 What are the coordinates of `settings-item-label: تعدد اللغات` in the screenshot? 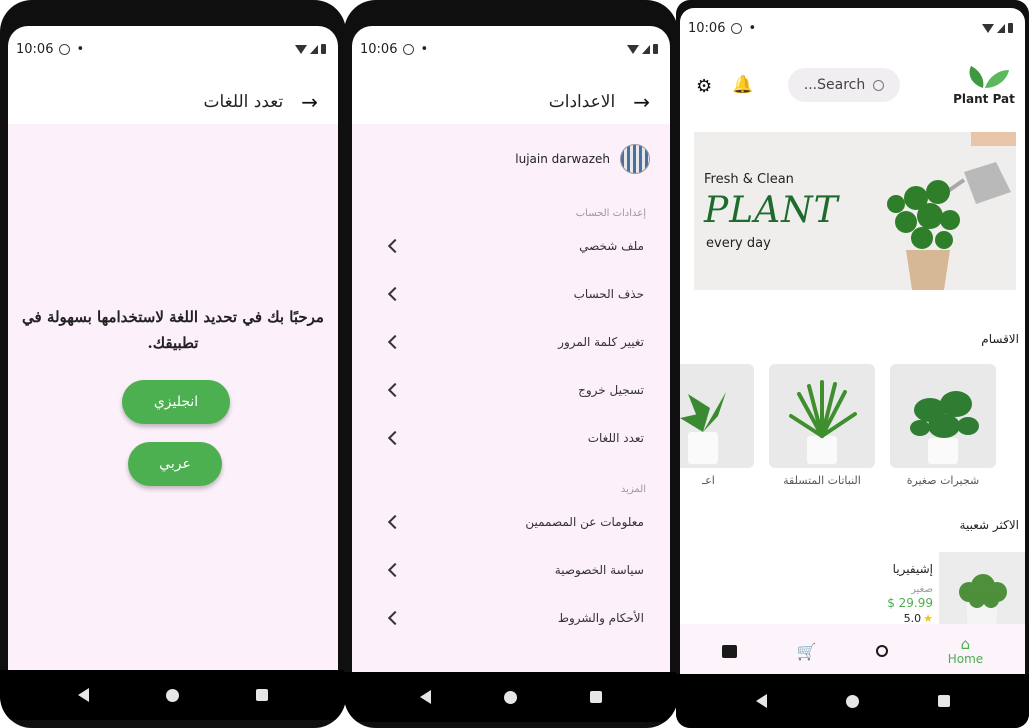 It's located at (615, 438).